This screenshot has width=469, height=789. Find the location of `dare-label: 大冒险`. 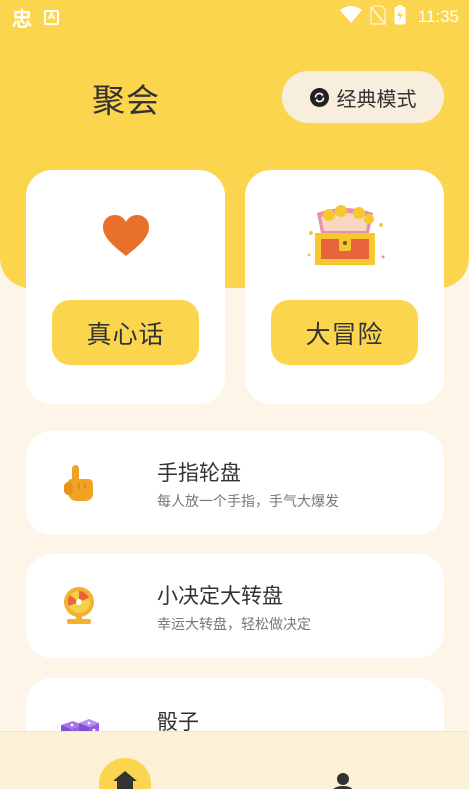

dare-label: 大冒险 is located at coordinates (344, 334).